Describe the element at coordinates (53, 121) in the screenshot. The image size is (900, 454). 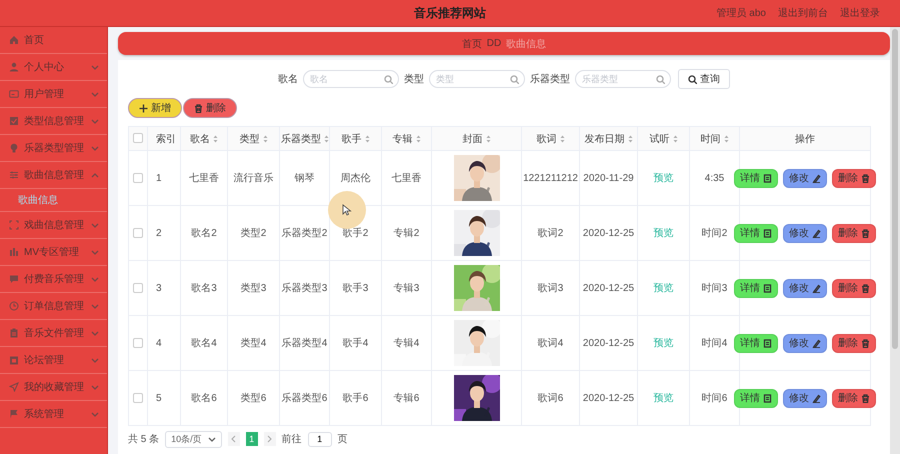
I see `sidebar-item: 类型信息管理` at that location.